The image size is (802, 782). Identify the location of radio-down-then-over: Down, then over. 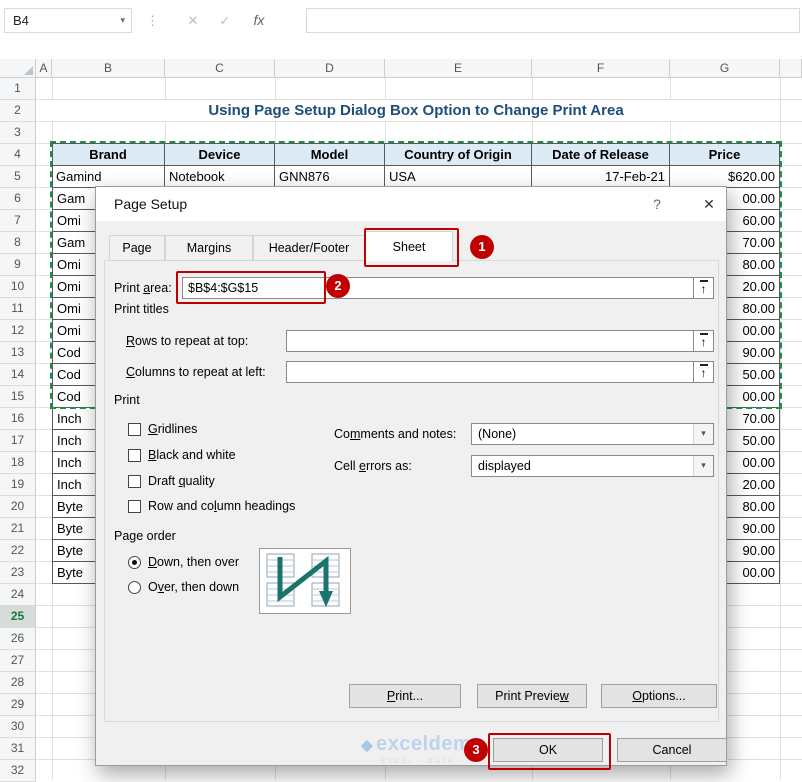
(256, 563).